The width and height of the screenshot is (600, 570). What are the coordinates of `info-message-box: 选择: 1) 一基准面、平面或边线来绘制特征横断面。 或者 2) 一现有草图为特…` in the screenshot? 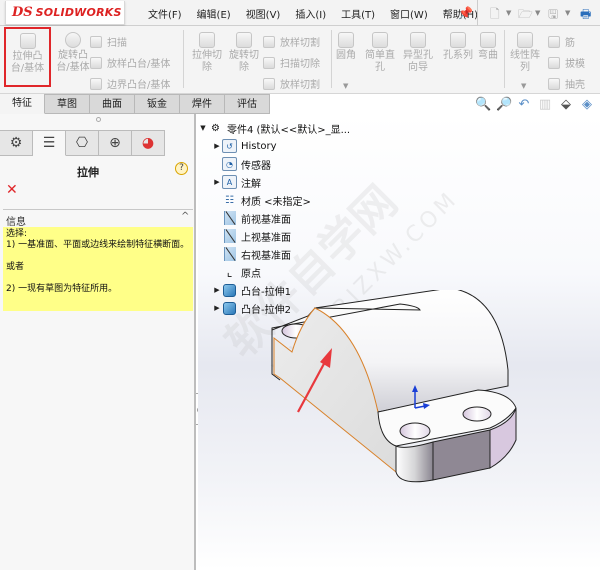 It's located at (98, 269).